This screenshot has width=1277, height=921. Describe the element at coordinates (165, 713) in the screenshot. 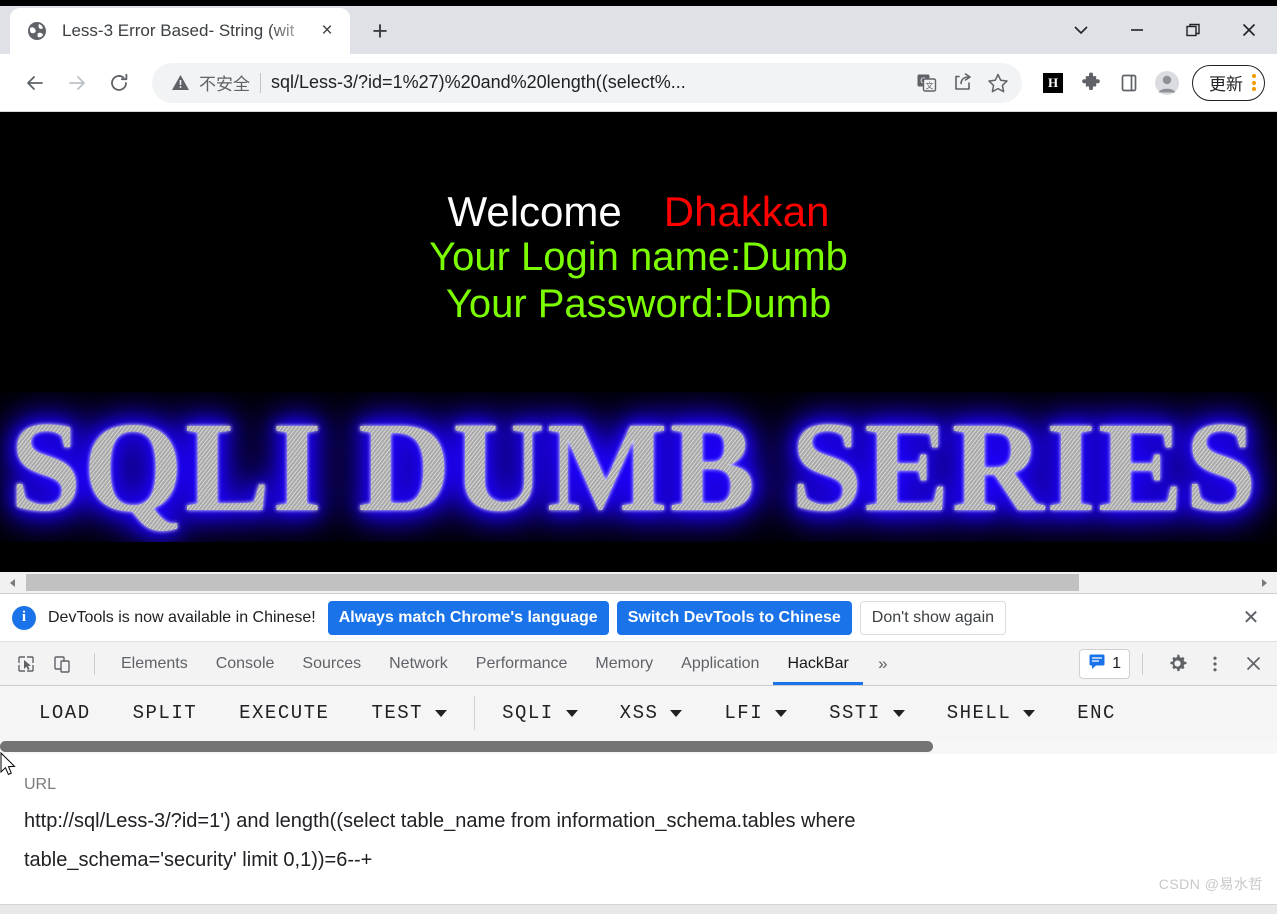

I see `hackbar-split-button: SPLIT` at that location.